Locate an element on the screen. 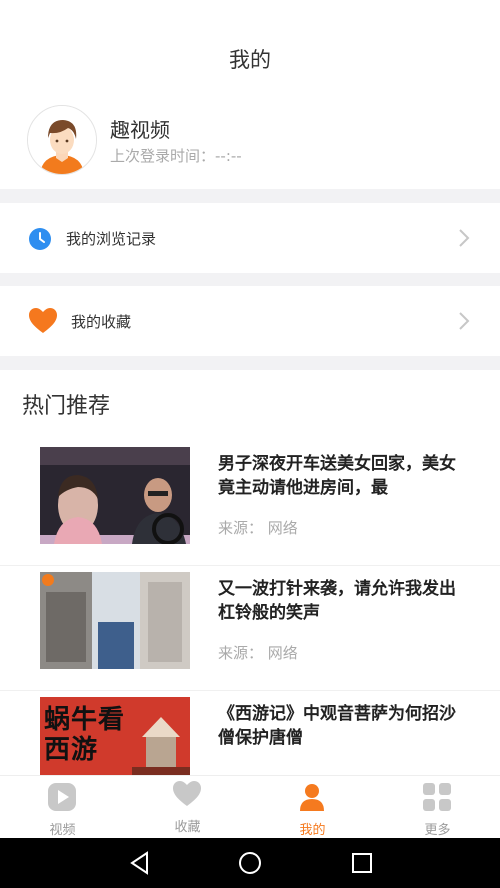 Image resolution: width=500 pixels, height=888 pixels. tab-label: 收藏 is located at coordinates (187, 827).